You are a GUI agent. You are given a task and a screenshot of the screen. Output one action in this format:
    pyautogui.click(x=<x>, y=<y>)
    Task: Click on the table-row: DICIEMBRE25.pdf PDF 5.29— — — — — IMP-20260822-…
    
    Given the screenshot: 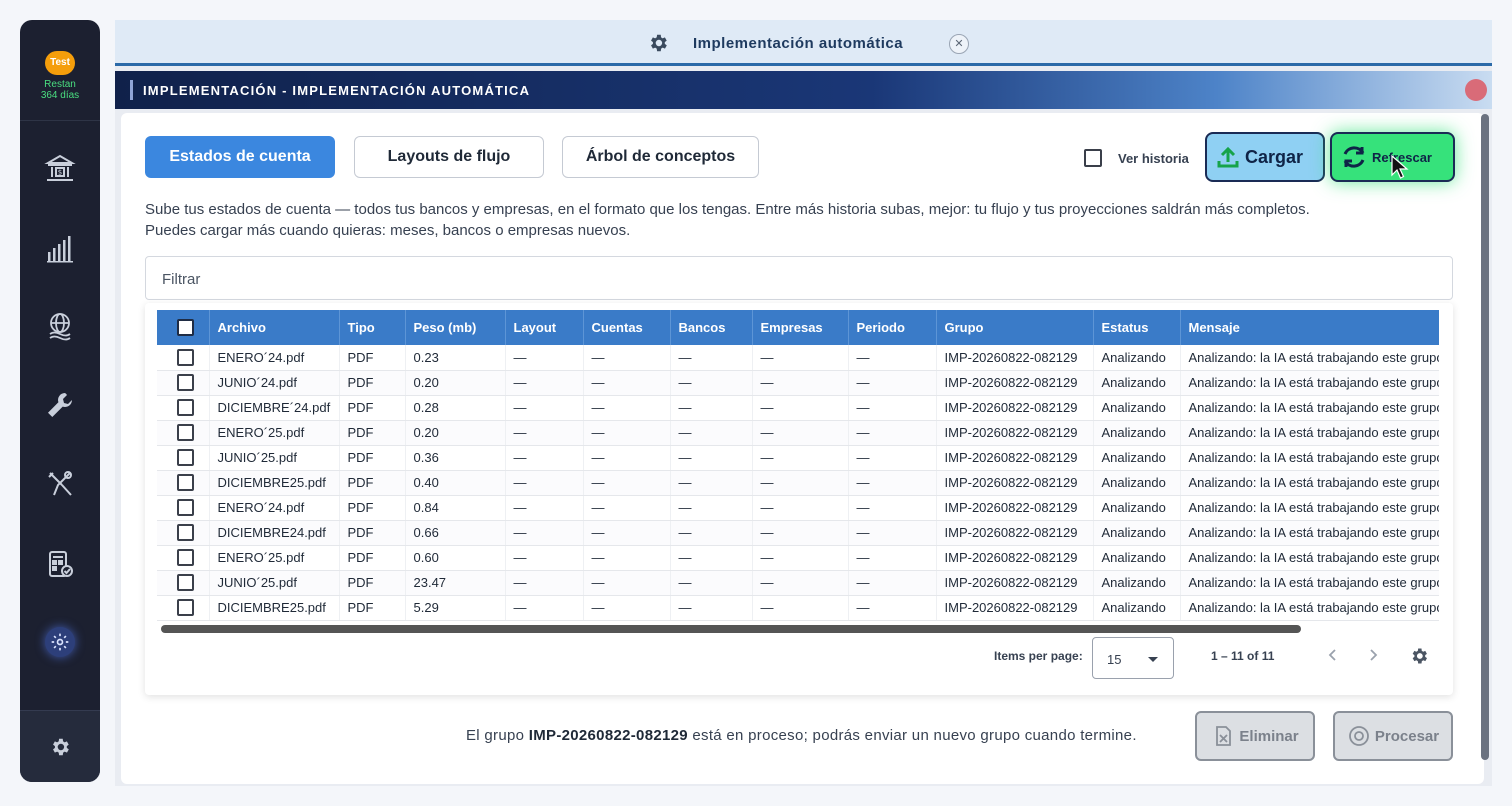 What is the action you would take?
    pyautogui.click(x=798, y=608)
    